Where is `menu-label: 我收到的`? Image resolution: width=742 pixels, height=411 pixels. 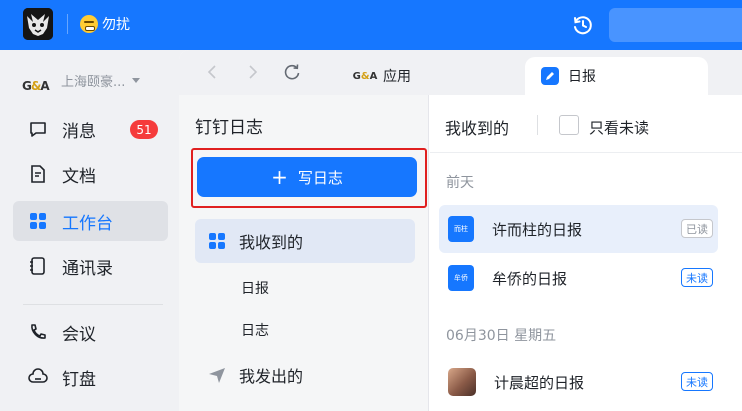
menu-label: 我收到的 is located at coordinates (271, 242).